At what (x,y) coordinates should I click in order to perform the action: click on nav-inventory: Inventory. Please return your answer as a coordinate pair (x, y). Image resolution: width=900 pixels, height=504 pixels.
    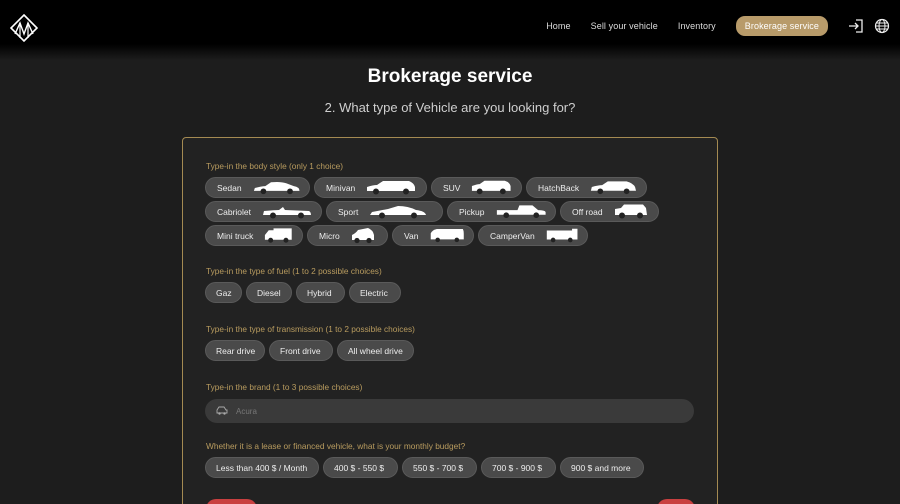
    Looking at the image, I should click on (697, 26).